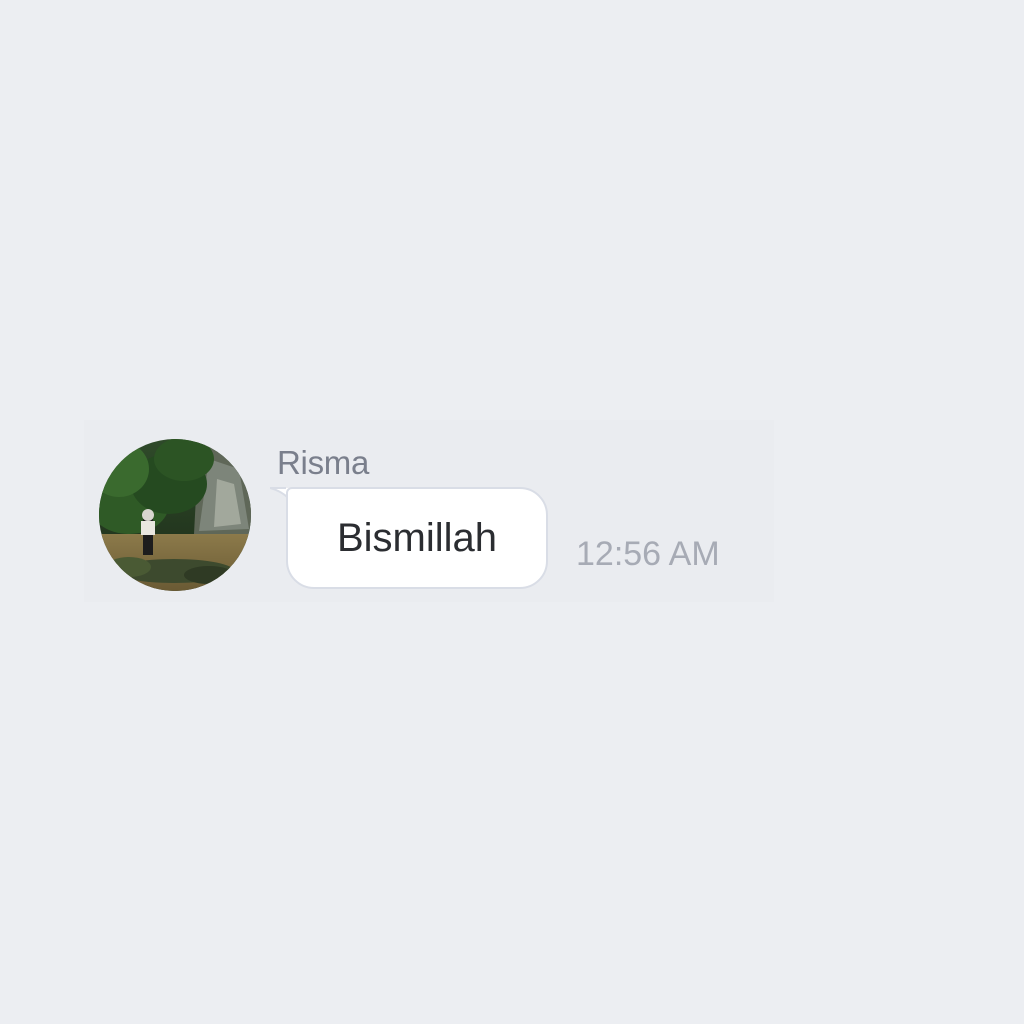 This screenshot has width=1024, height=1024. I want to click on avatar, so click(175, 515).